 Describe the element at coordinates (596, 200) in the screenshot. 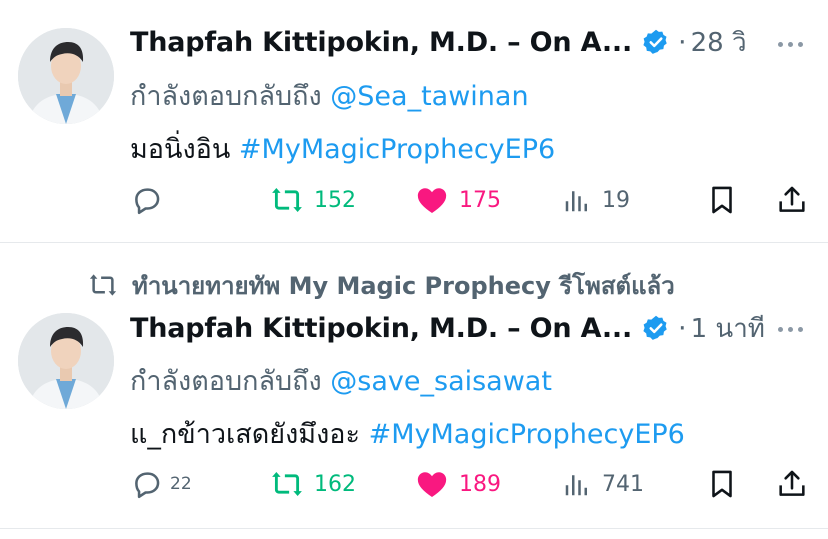

I see `views-button: 19` at that location.